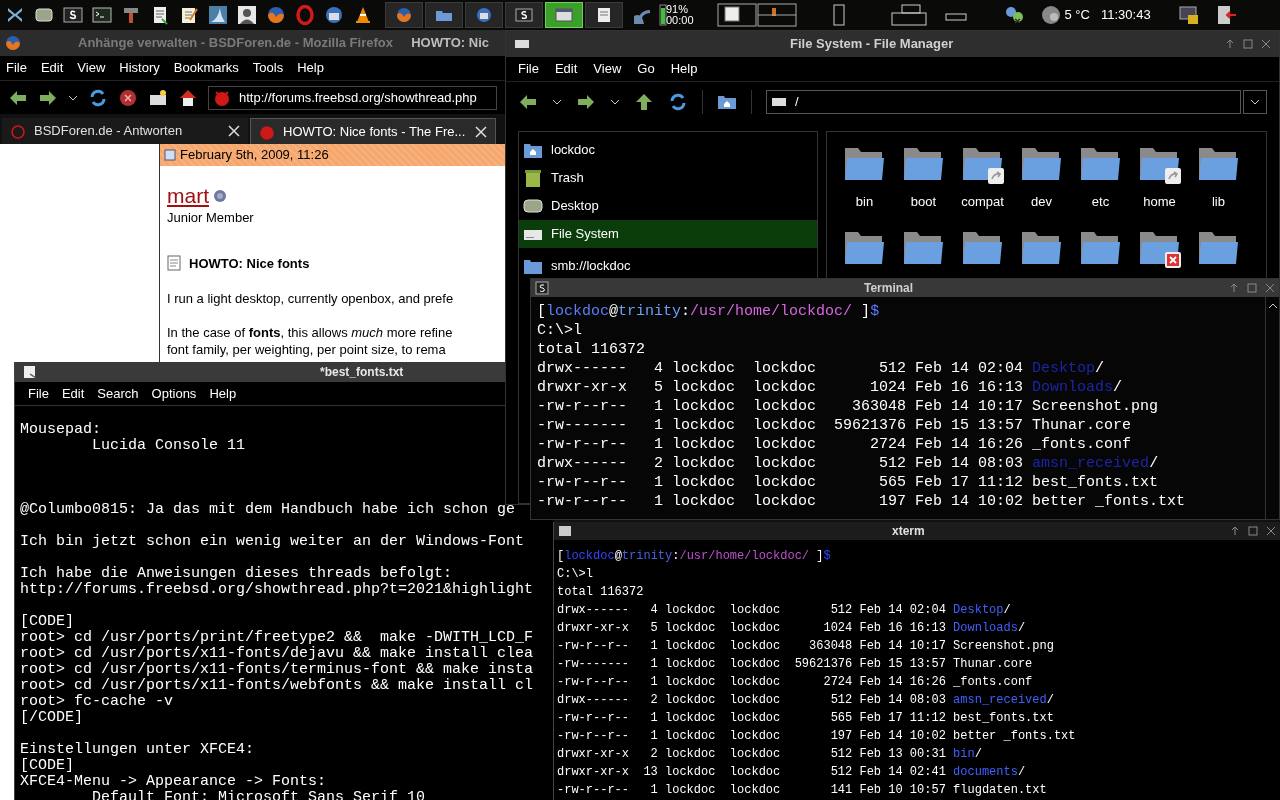 Image resolution: width=1280 pixels, height=800 pixels. What do you see at coordinates (769, 754) in the screenshot?
I see `listing-line: drwxr-xr-x 2 lockdoc lockdoc 512 Feb 13 00:31 bin/` at bounding box center [769, 754].